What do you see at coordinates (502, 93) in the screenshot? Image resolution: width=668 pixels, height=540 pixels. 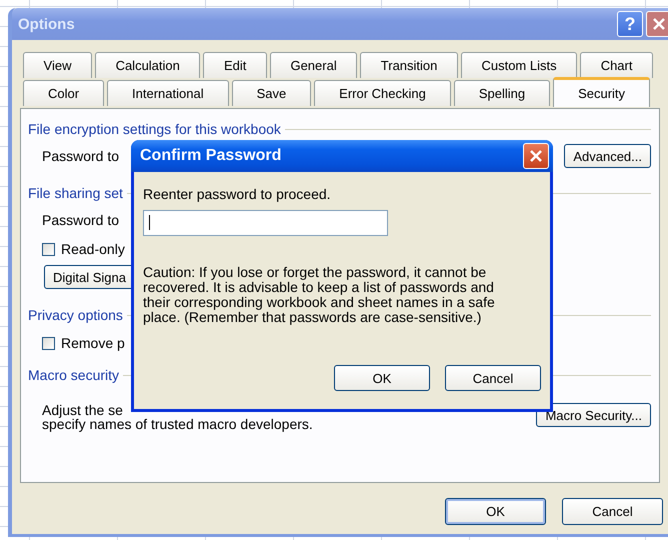 I see `tab: Spelling` at bounding box center [502, 93].